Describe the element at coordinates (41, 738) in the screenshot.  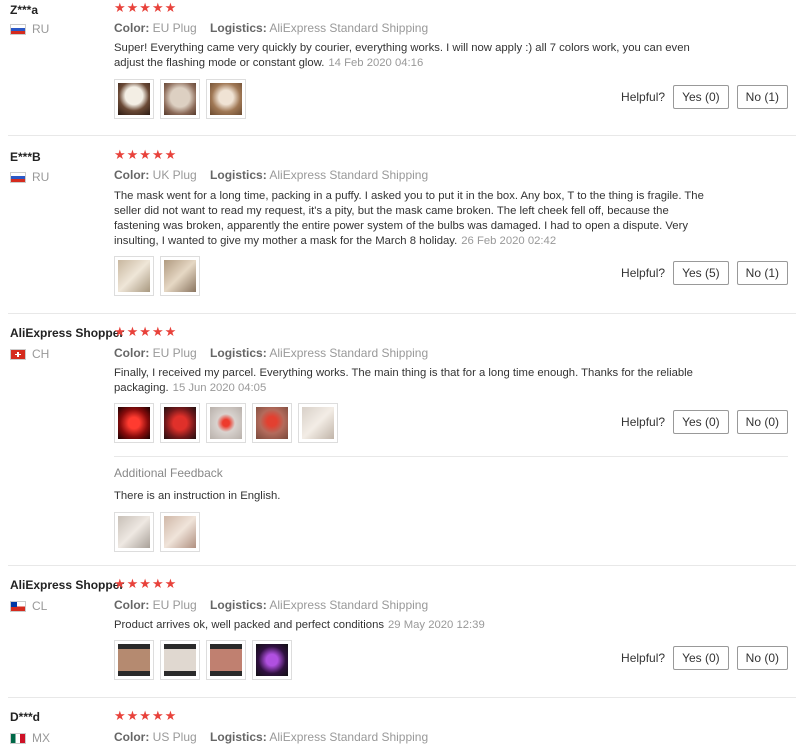
I see `country-code: MX` at that location.